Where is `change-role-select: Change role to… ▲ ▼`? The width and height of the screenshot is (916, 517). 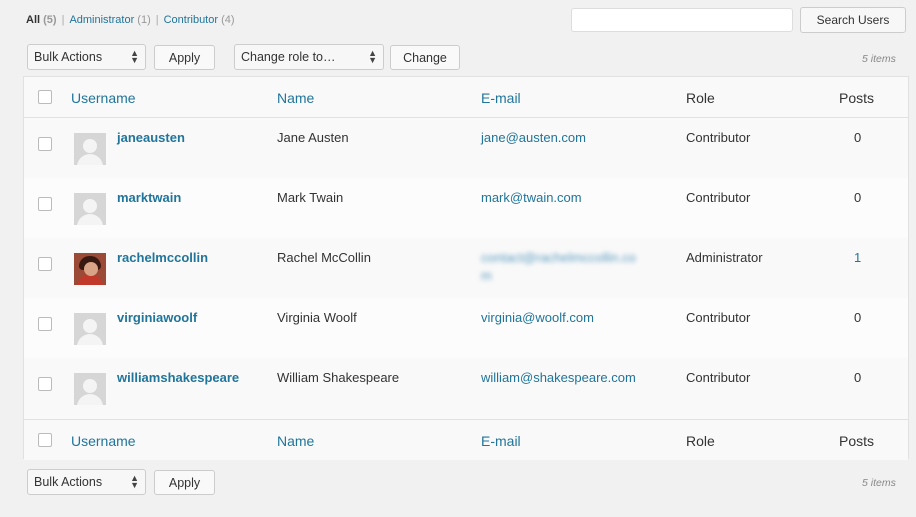
change-role-select: Change role to… ▲ ▼ is located at coordinates (309, 57).